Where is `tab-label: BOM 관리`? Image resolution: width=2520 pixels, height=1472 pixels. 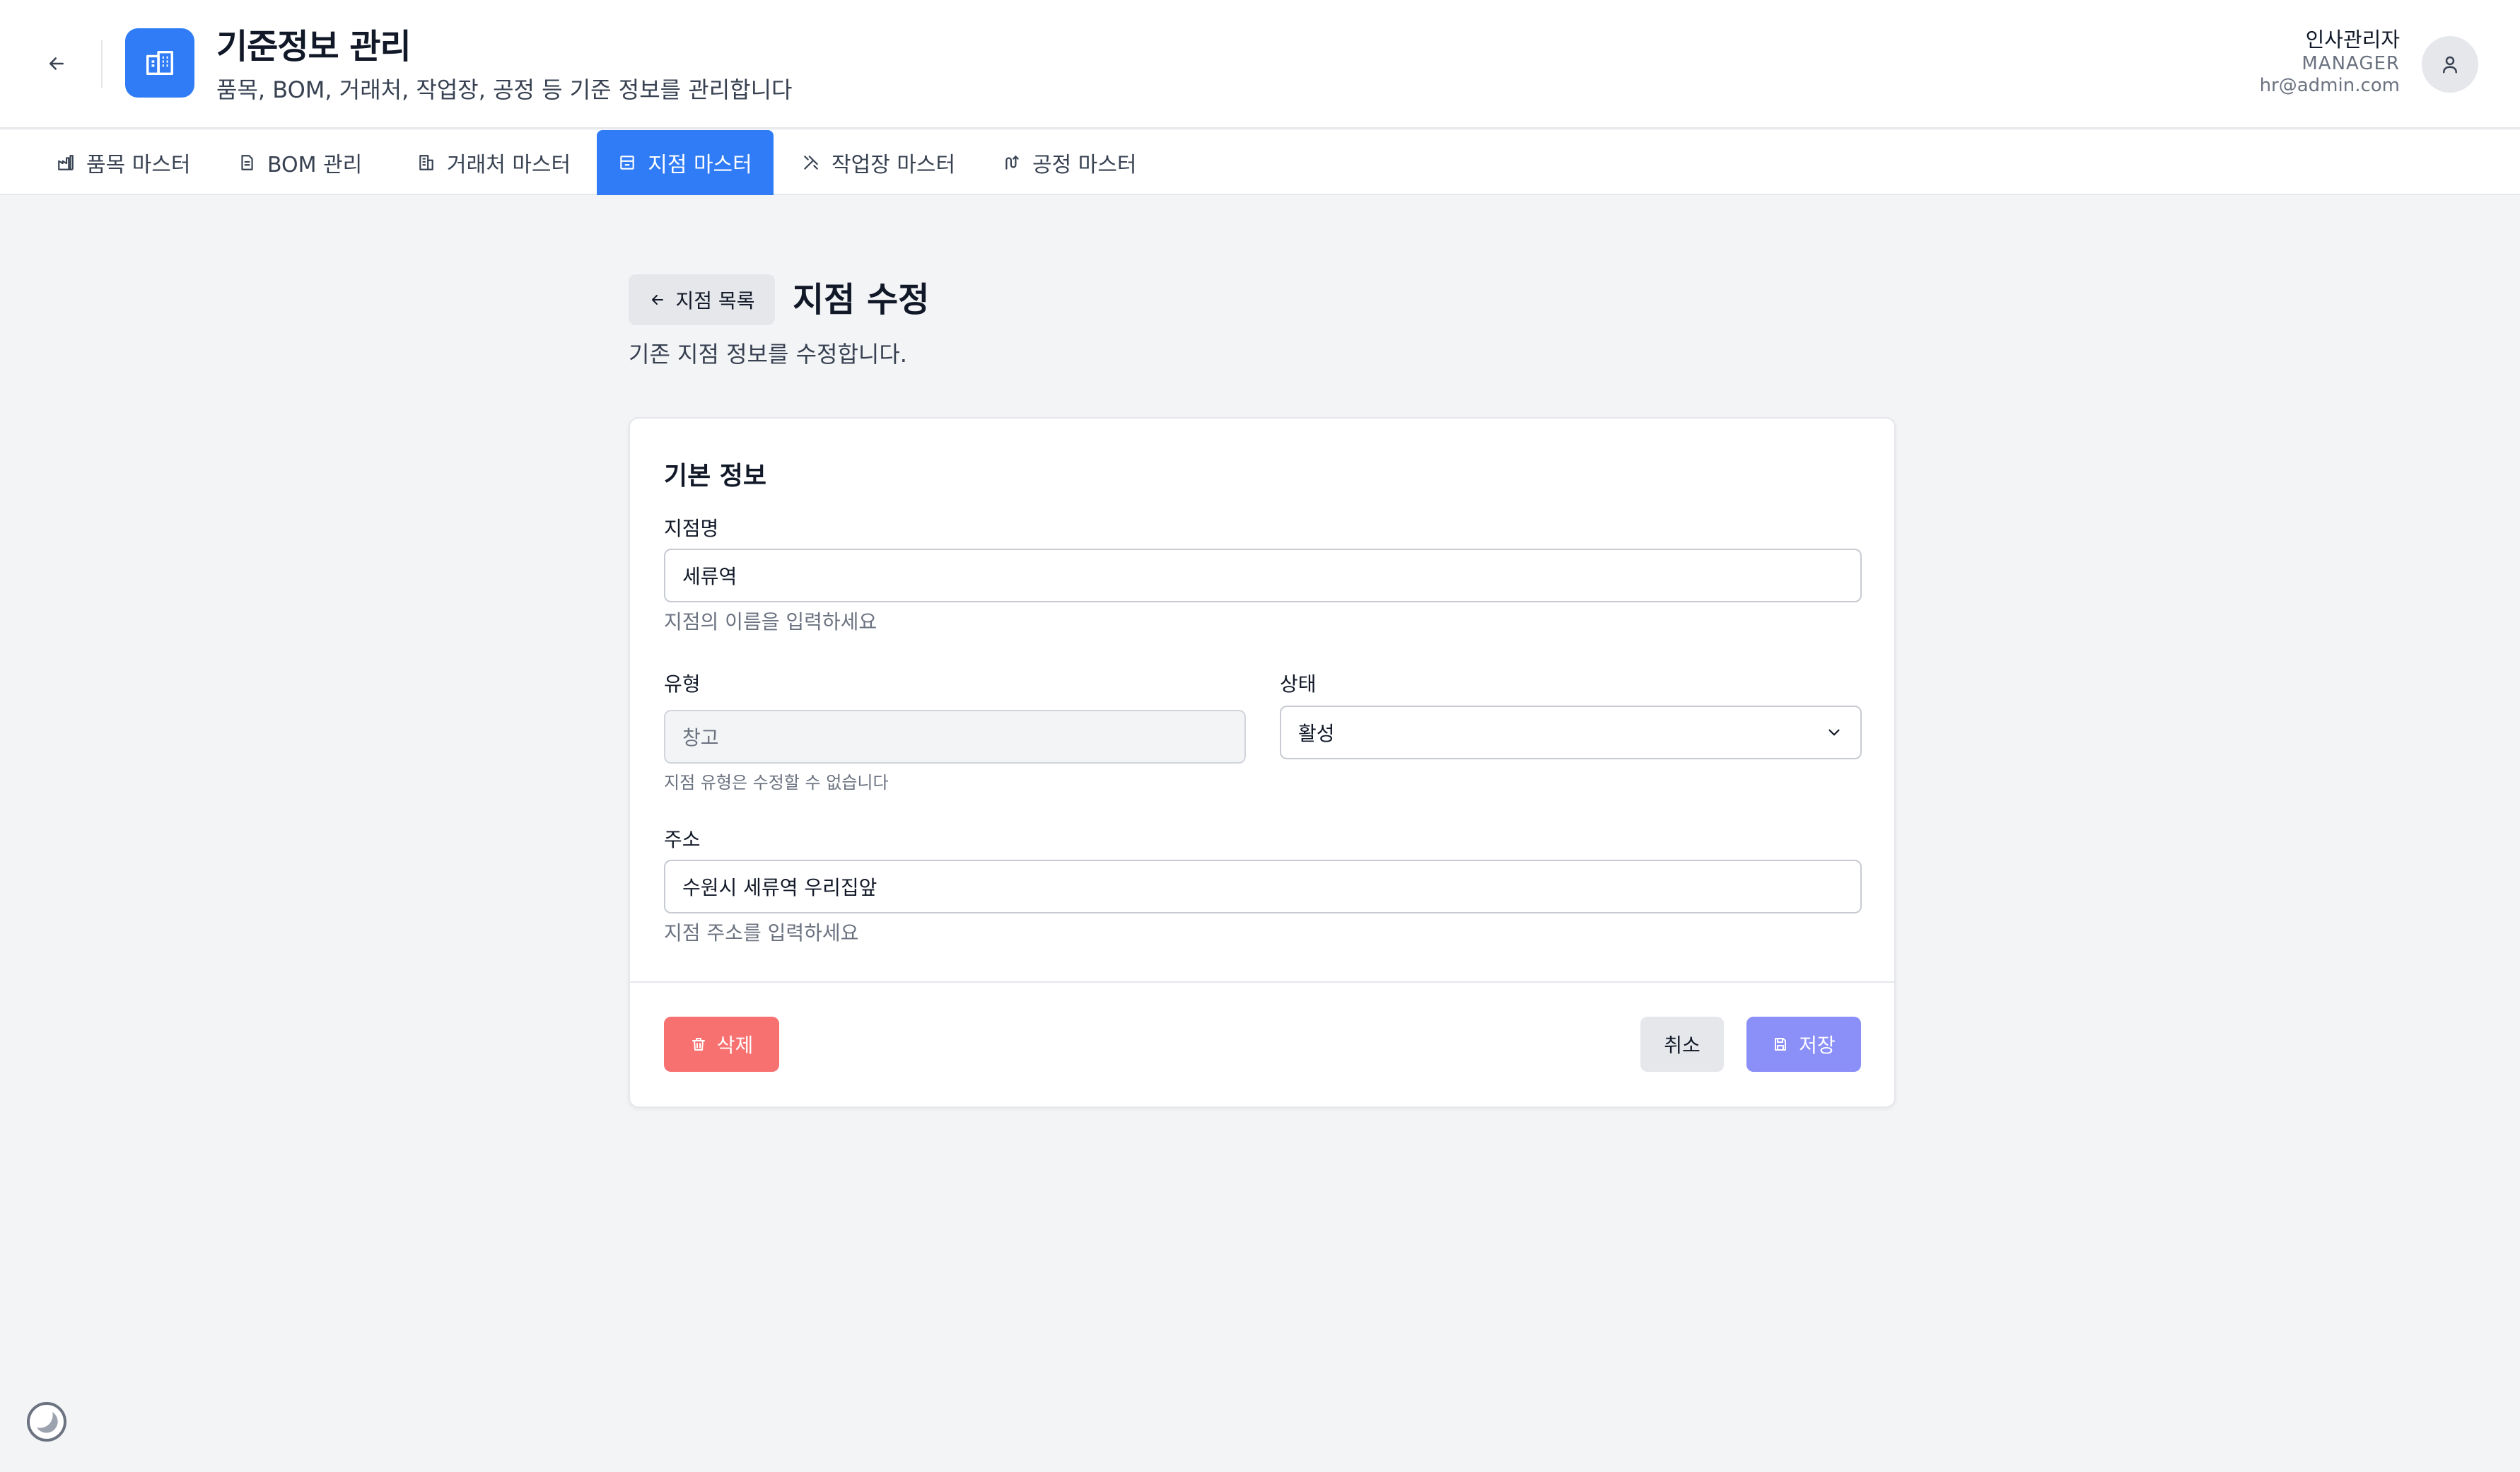 tab-label: BOM 관리 is located at coordinates (315, 165).